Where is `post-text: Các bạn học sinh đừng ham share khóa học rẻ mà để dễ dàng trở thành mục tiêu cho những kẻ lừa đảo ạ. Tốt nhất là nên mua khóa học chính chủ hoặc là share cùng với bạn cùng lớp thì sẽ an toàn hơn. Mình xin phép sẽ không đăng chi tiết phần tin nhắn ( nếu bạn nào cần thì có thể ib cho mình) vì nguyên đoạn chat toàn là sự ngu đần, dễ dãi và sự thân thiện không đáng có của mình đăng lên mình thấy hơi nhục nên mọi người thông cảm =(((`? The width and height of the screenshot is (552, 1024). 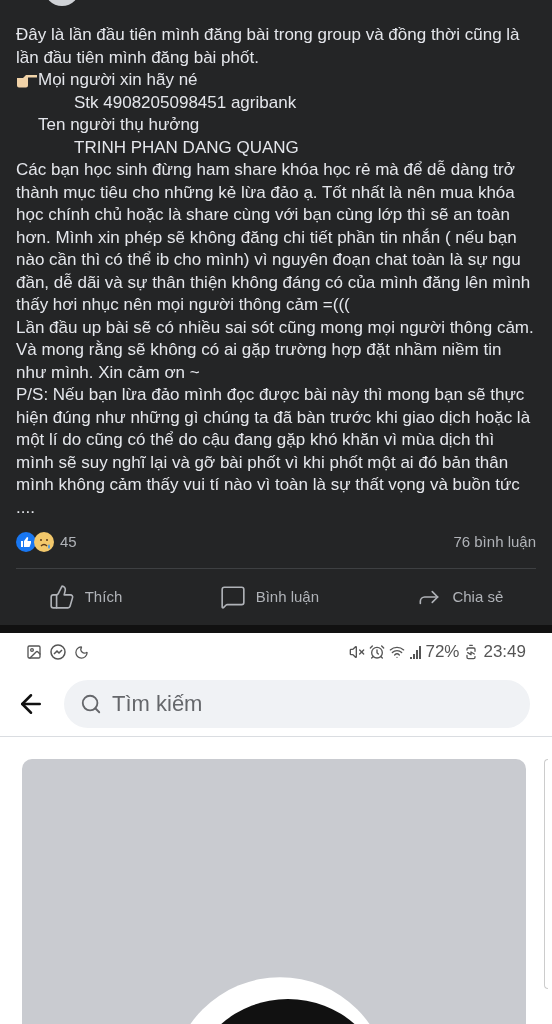
post-text: Các bạn học sinh đừng ham share khóa học rẻ mà để dễ dàng trở thành mục tiêu cho những kẻ lừa đảo ạ. Tốt nhất là nên mua khóa học chính chủ hoặc là share cùng với bạn cùng lớp thì sẽ an toàn hơn. Mình xin phép sẽ không đăng chi tiết phần tin nhắn ( nếu bạn nào cần thì có thể ib cho mình) vì nguyên đoạn chat toàn là sự ngu đần, dễ dãi và sự thân thiện không đáng có của mình đăng lên mình thấy hơi nhục nên mọi người thông cảm =((( is located at coordinates (274, 237).